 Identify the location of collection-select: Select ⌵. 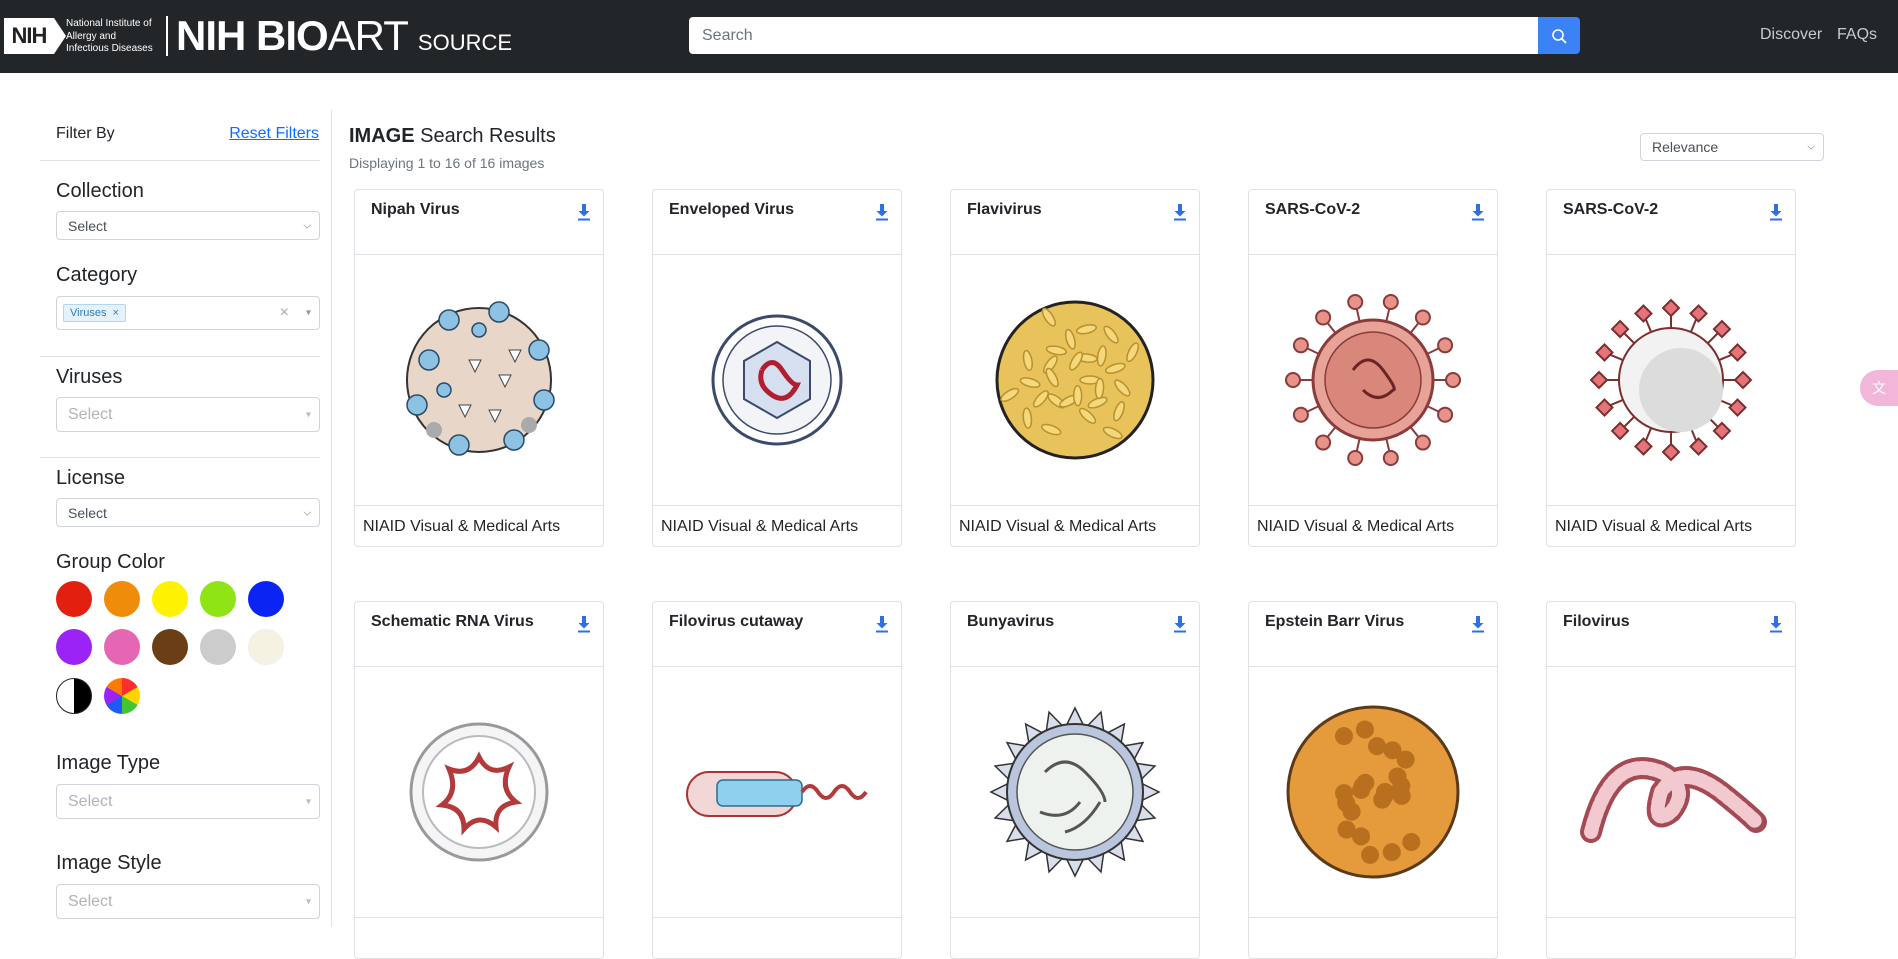
(188, 225).